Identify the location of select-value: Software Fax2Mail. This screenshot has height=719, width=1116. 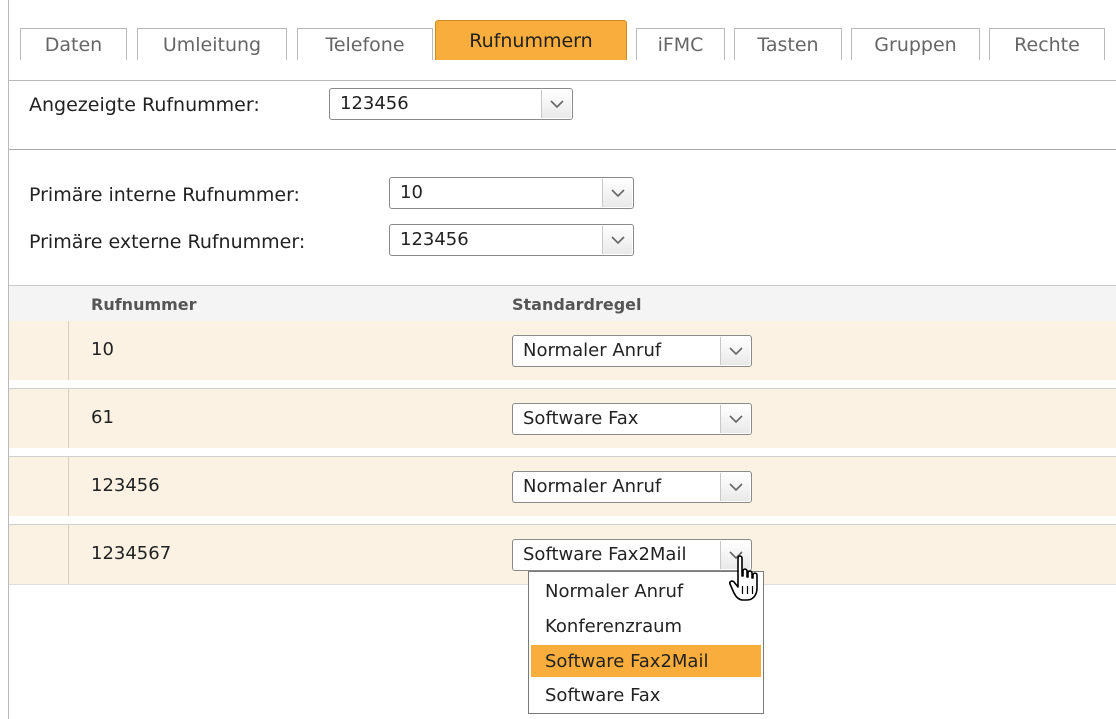
(605, 554).